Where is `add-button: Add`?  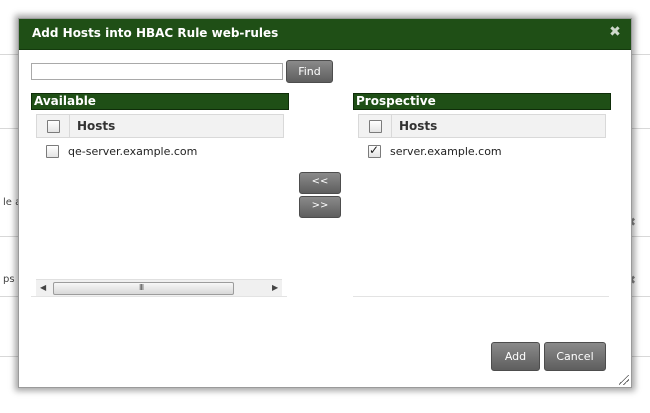
add-button: Add is located at coordinates (515, 356).